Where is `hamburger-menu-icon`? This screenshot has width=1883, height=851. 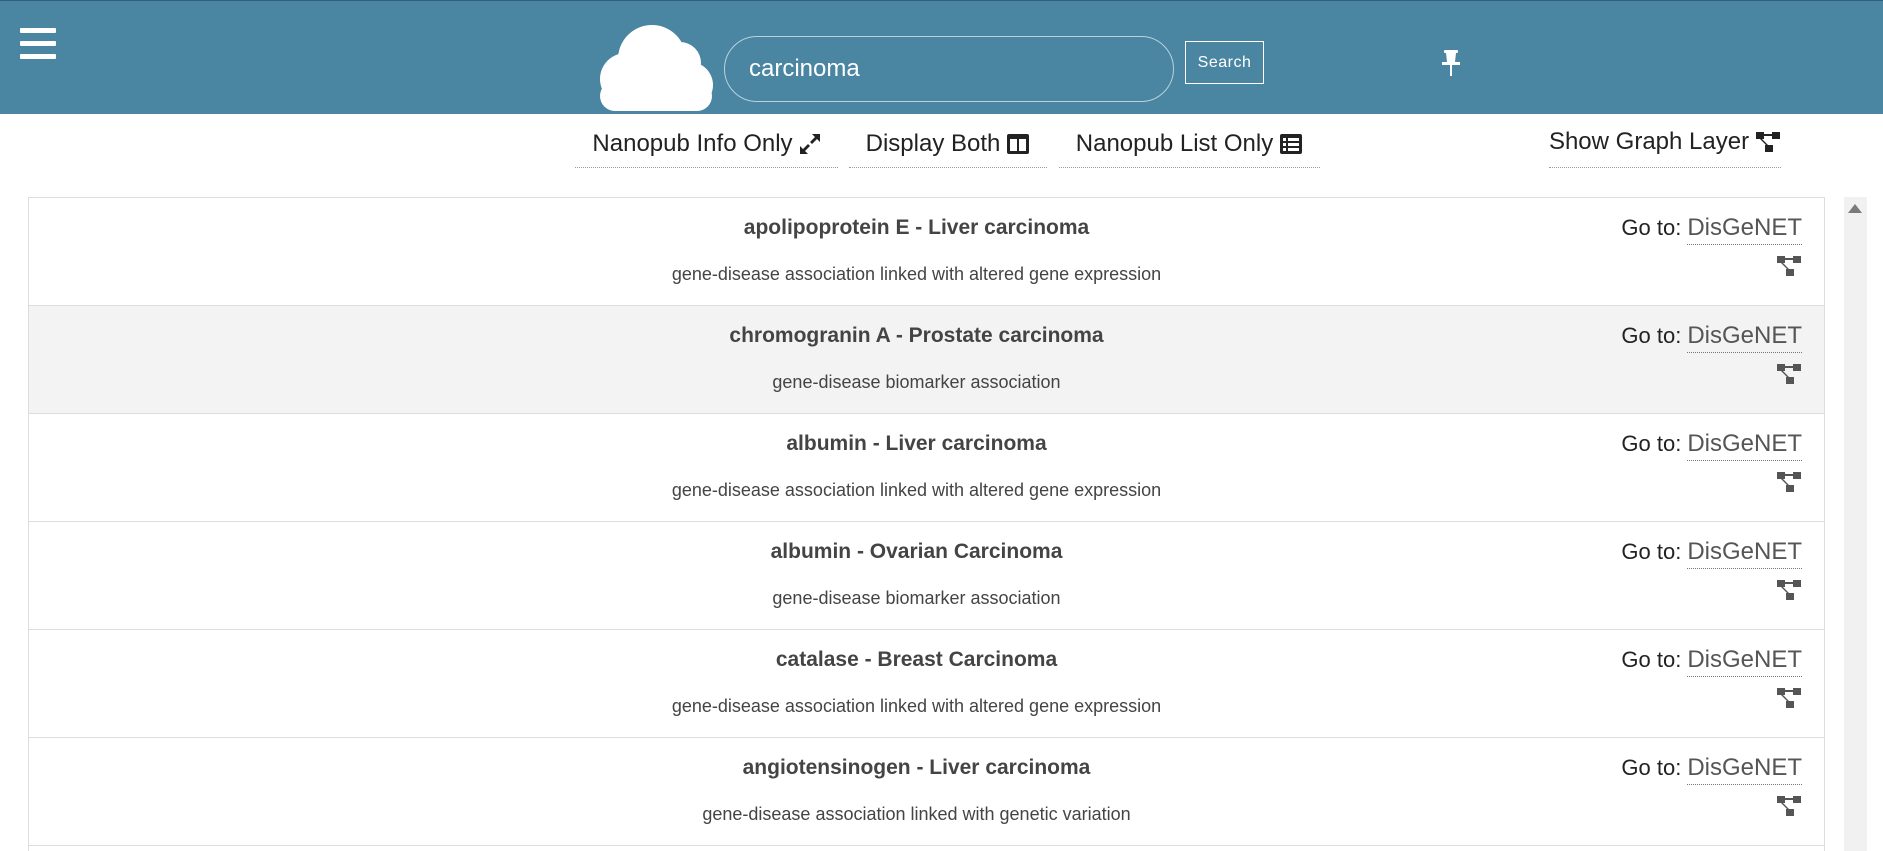 hamburger-menu-icon is located at coordinates (38, 44).